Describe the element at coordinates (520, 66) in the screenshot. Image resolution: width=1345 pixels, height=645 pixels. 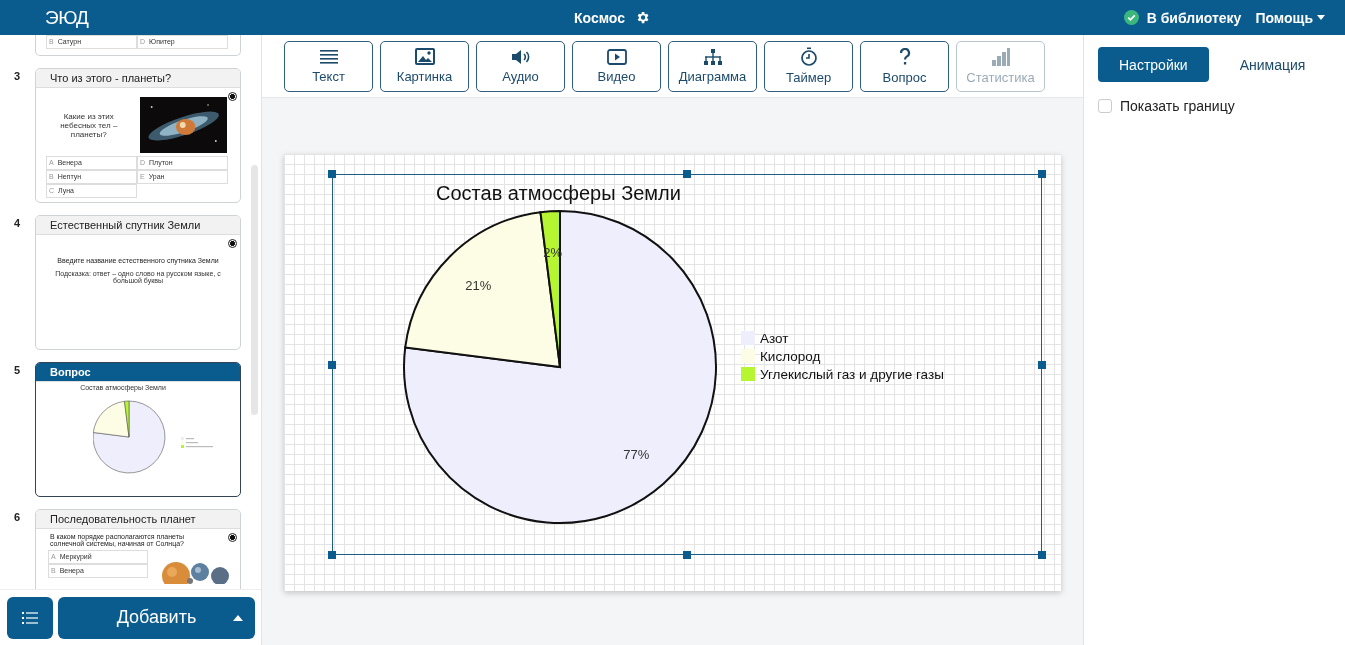
I see `tool-button: Аудио` at that location.